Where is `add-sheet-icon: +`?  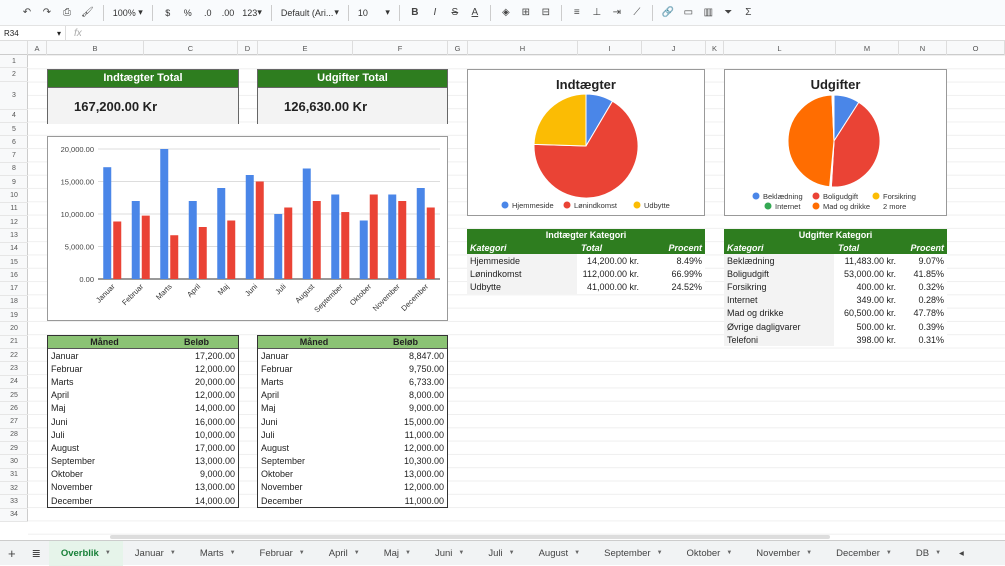 add-sheet-icon: + is located at coordinates (12, 553).